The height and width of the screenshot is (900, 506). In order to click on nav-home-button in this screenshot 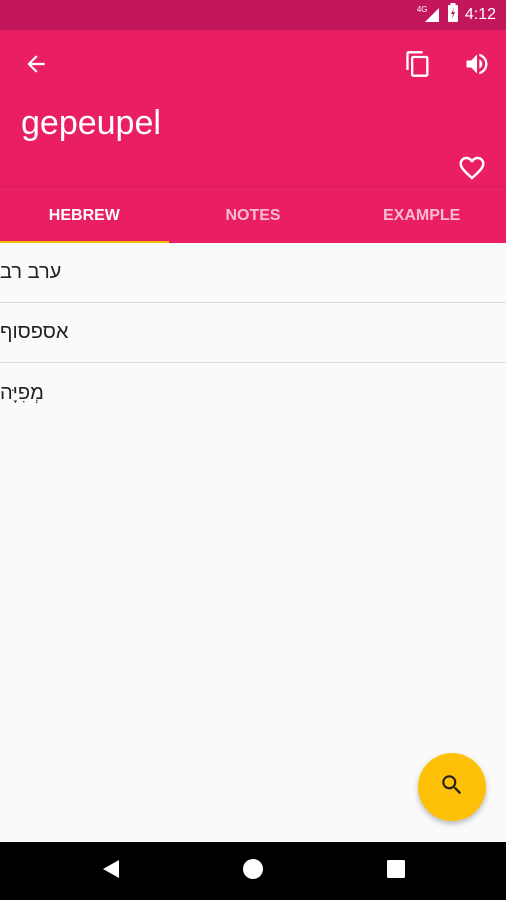, I will do `click(253, 871)`.